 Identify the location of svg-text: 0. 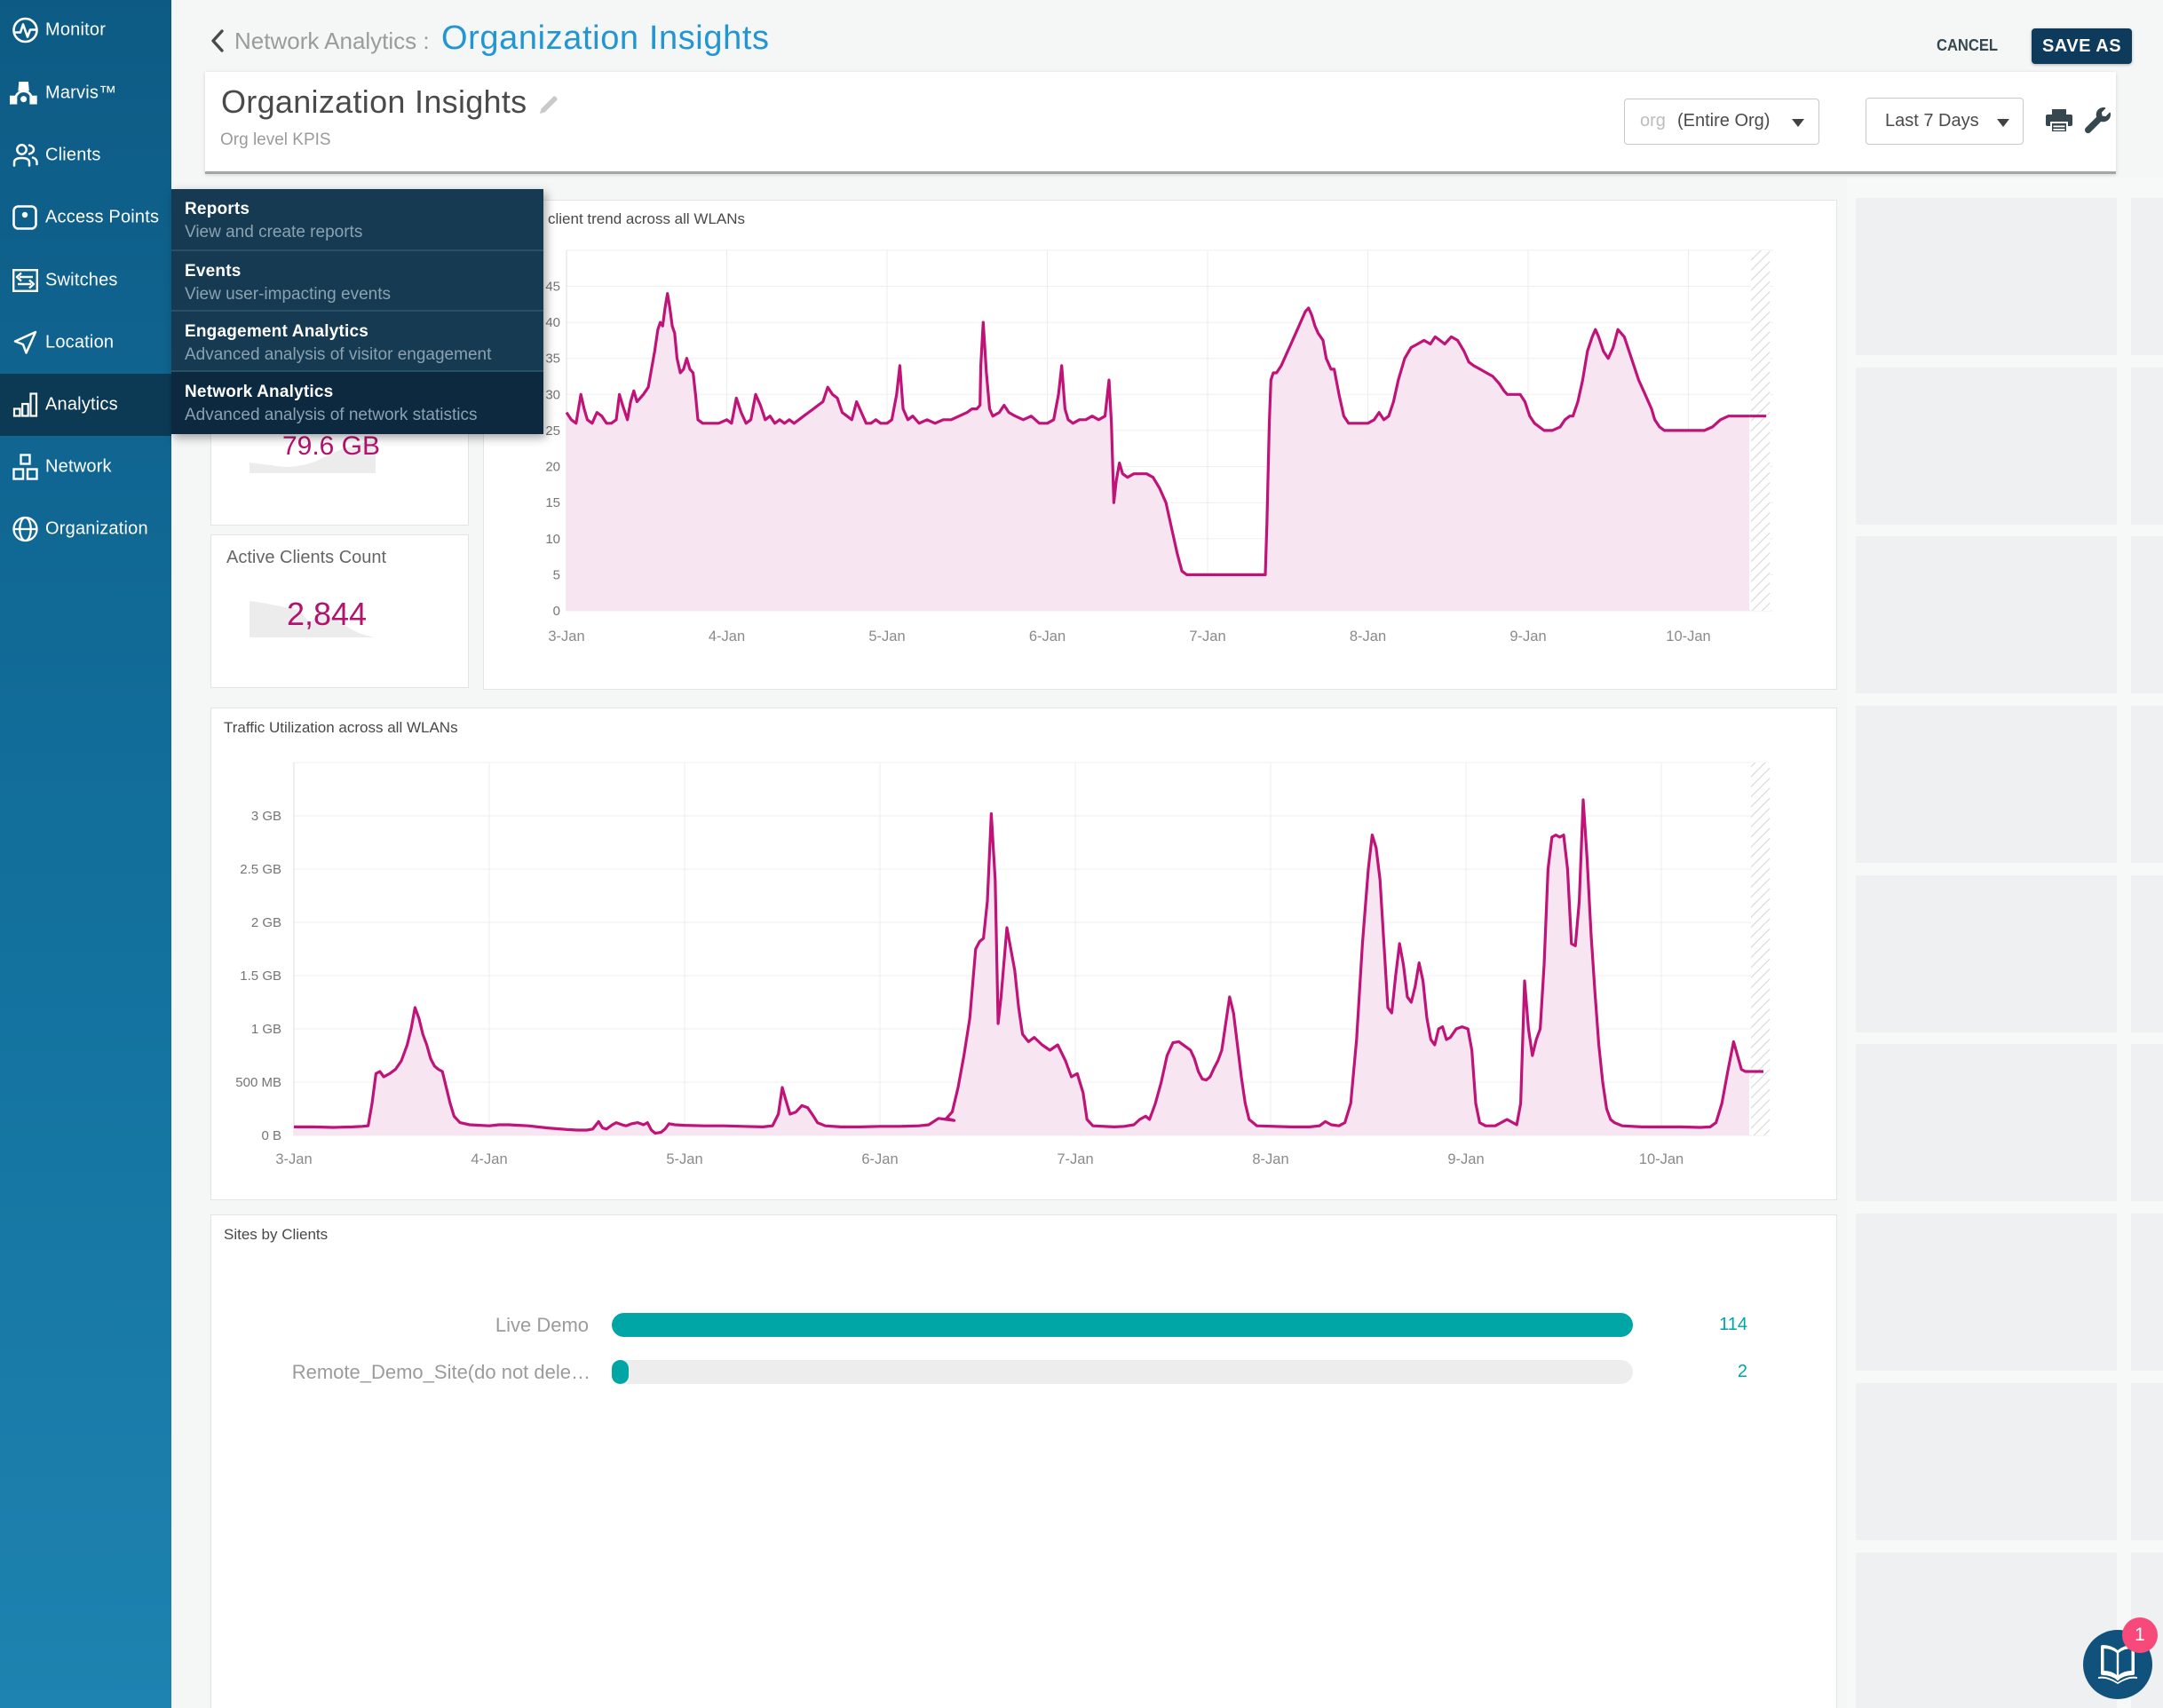
(556, 611).